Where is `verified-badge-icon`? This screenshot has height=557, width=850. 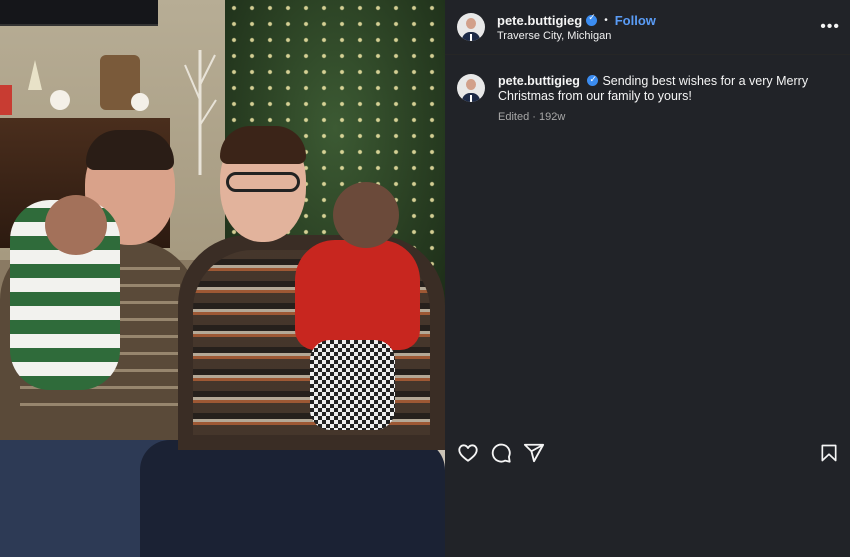
verified-badge-icon is located at coordinates (592, 19).